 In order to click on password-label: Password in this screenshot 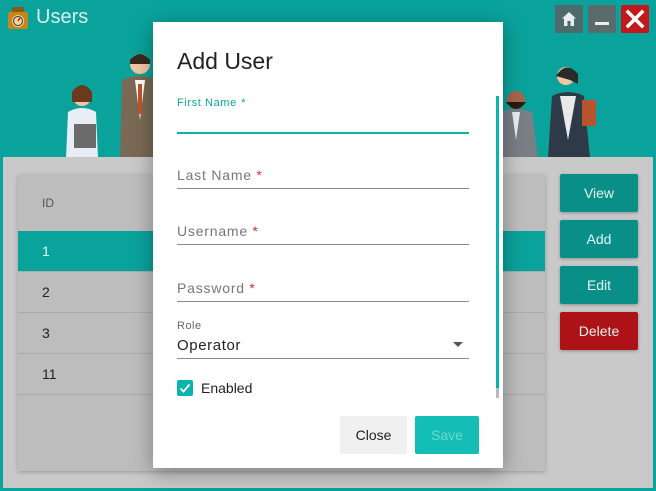, I will do `click(211, 288)`.